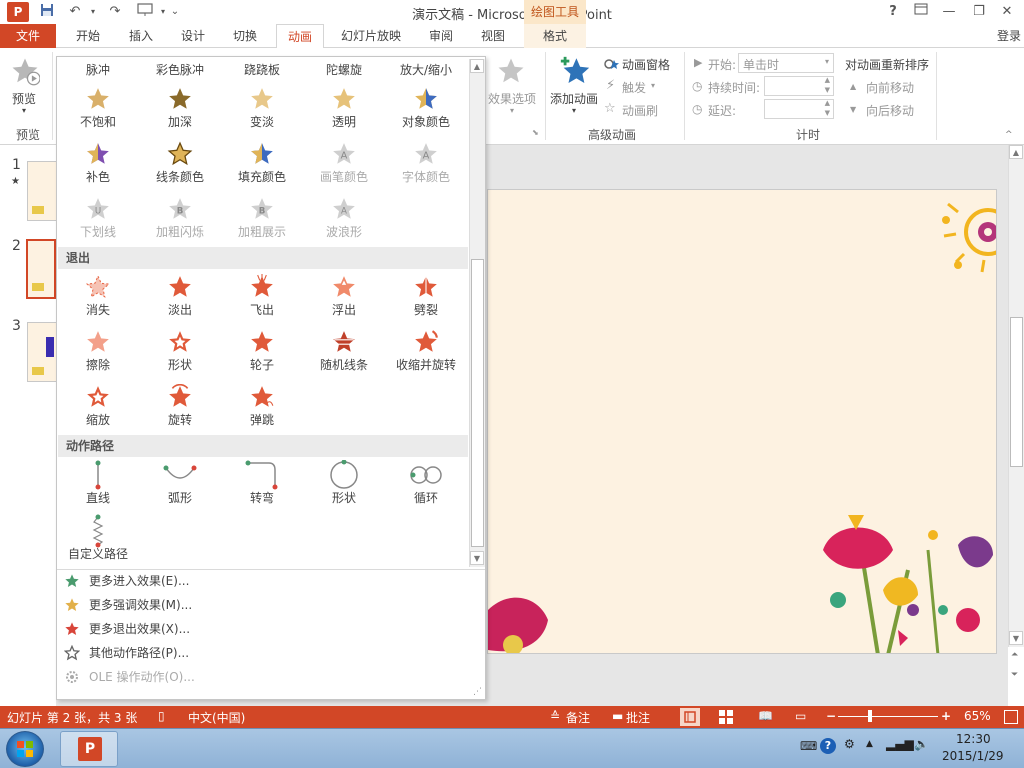  What do you see at coordinates (25, 72) in the screenshot?
I see `preview-star-icon` at bounding box center [25, 72].